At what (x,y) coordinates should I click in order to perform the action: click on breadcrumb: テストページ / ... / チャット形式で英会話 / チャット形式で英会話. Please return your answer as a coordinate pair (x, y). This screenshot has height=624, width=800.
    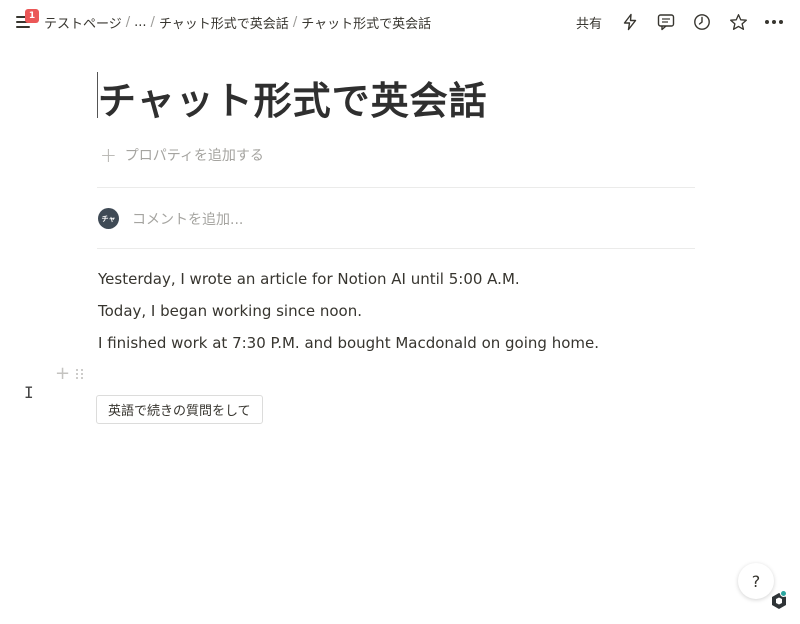
    Looking at the image, I should click on (237, 22).